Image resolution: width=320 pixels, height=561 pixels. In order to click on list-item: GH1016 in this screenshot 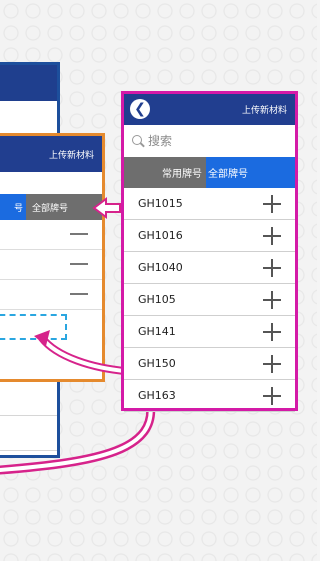, I will do `click(209, 236)`.